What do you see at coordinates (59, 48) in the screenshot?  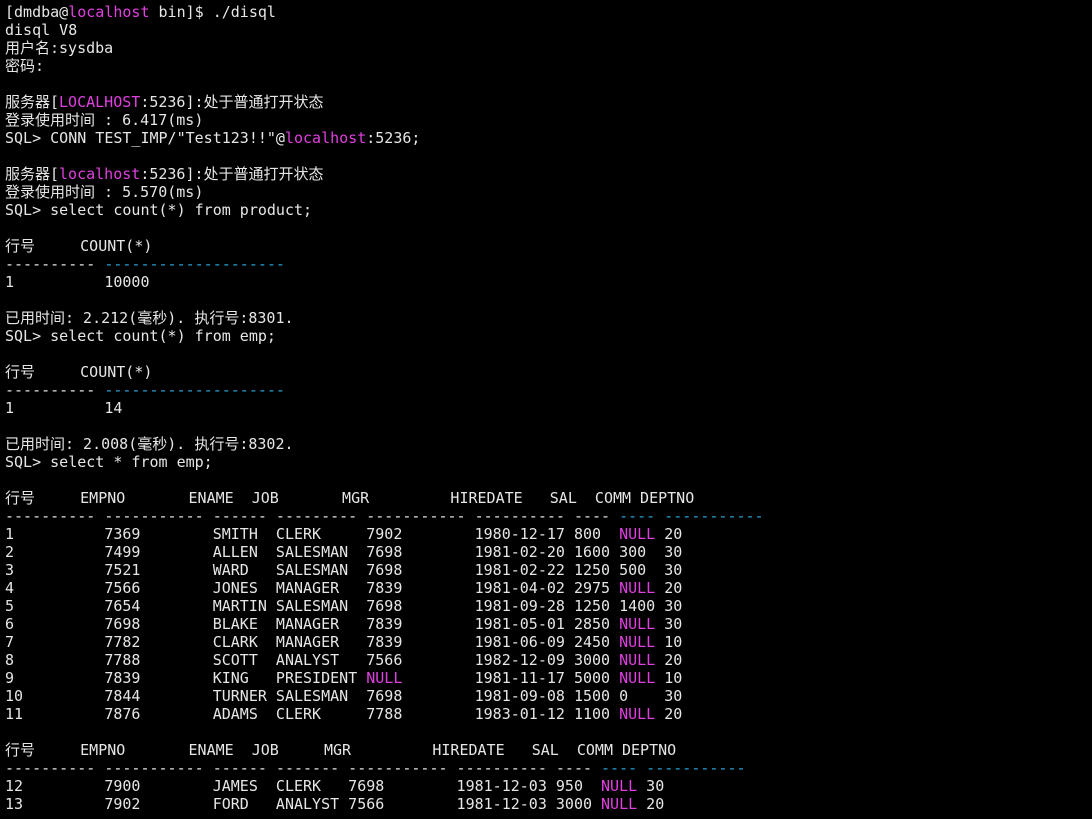 I see `terminal-text: 用户名:sysdba` at bounding box center [59, 48].